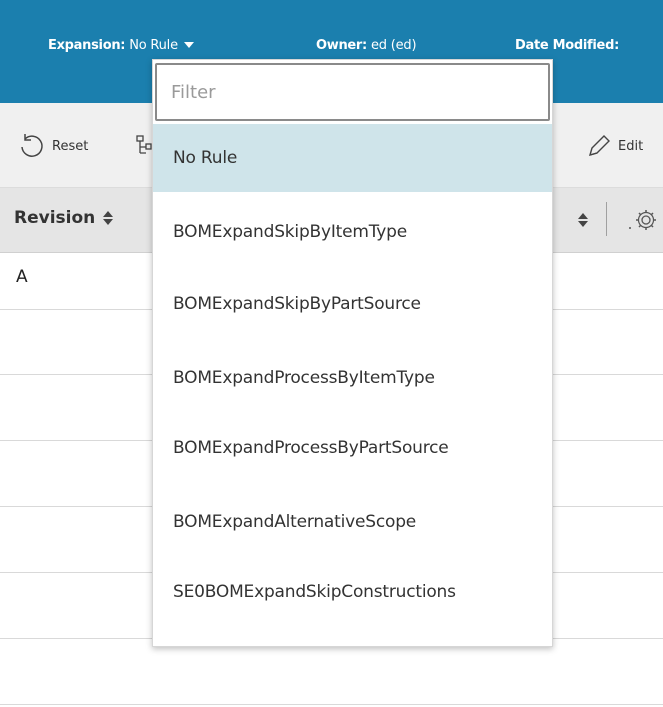 This screenshot has height=707, width=663. I want to click on owner-info: Owner: ed (ed), so click(366, 45).